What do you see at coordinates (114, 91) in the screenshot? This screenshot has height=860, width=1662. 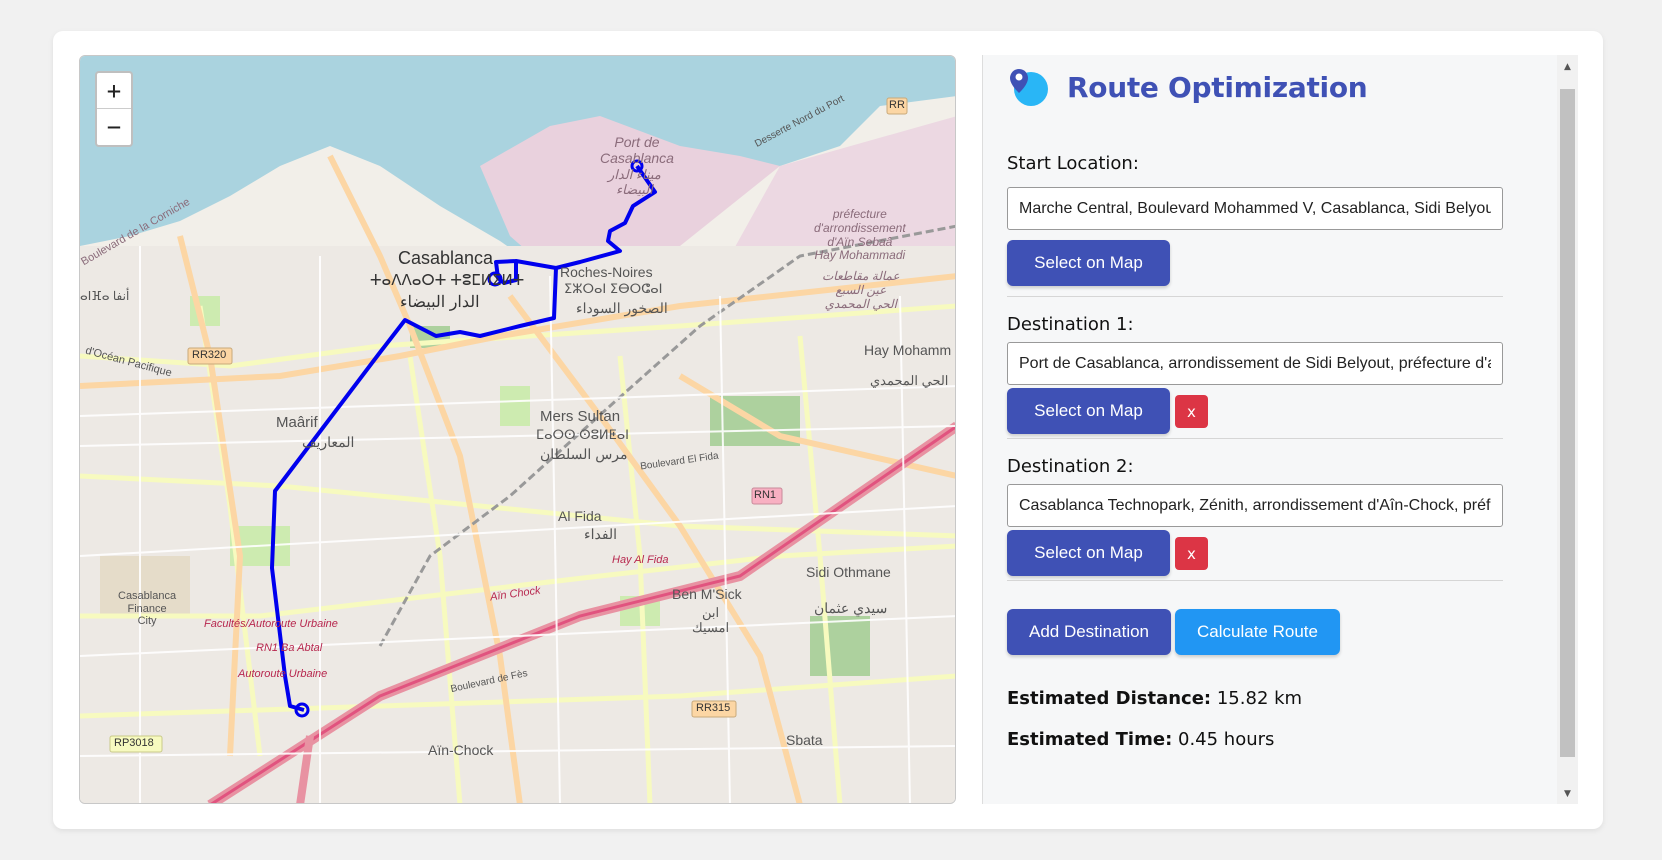 I see `zoom-in-button: +` at bounding box center [114, 91].